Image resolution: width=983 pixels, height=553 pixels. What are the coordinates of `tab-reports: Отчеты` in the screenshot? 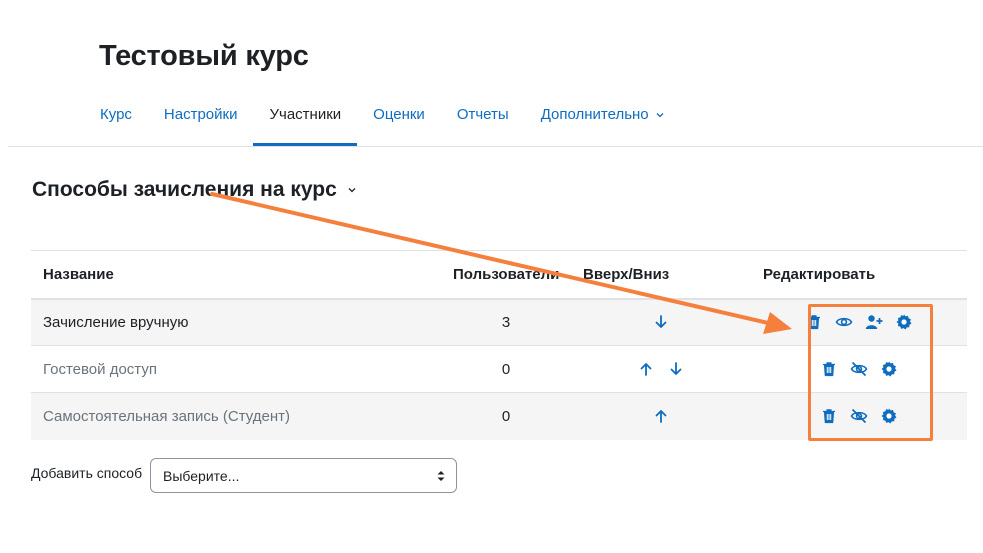 It's located at (483, 121).